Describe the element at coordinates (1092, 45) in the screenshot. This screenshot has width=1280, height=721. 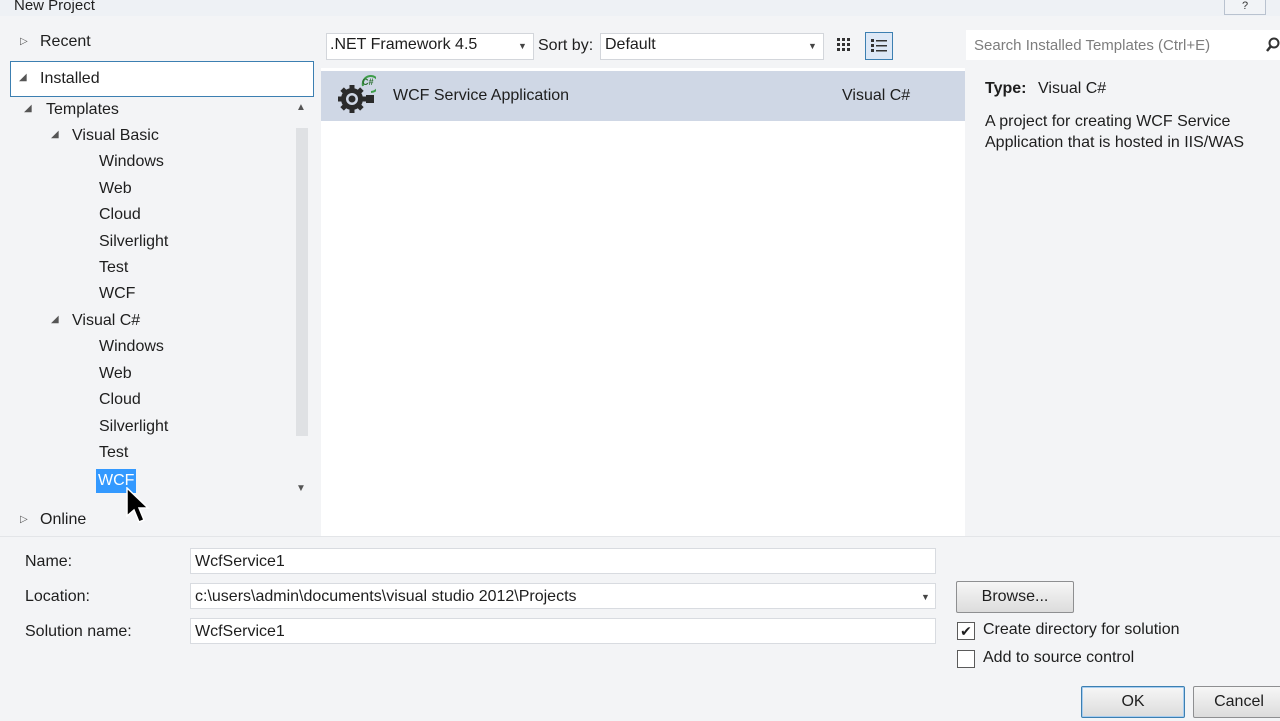
I see `search-input: Search Installed Templates (Ctrl+E)` at that location.